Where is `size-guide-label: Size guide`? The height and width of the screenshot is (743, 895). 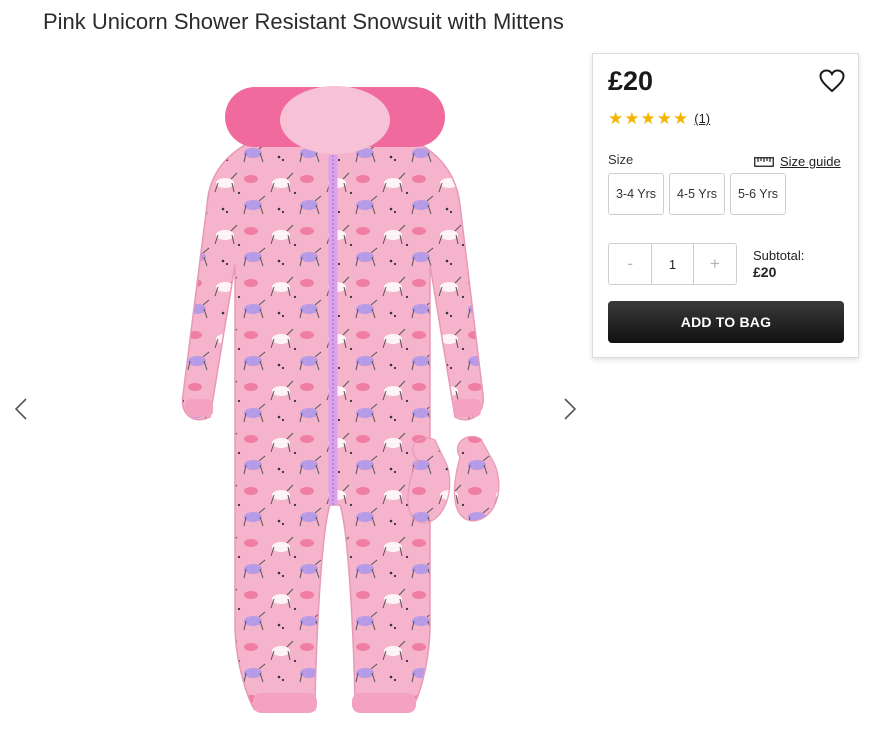
size-guide-label: Size guide is located at coordinates (810, 161).